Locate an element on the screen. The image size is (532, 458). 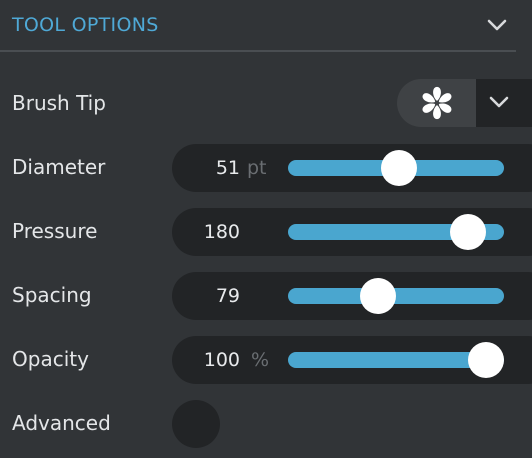
brush-tip-dropdown-button is located at coordinates (504, 103).